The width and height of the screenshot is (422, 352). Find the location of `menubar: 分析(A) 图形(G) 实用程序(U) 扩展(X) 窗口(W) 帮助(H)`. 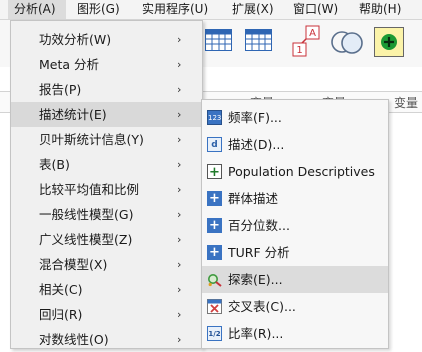

menubar: 分析(A) 图形(G) 实用程序(U) 扩展(X) 窗口(W) 帮助(H) is located at coordinates (211, 10).